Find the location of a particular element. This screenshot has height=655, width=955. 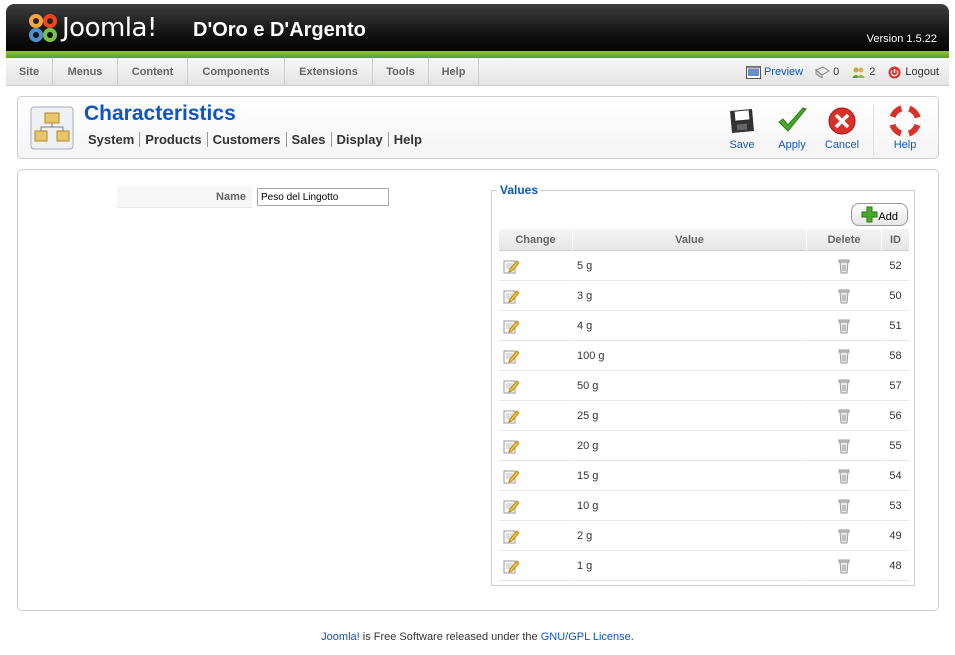

apply-checkmark-icon is located at coordinates (792, 119).